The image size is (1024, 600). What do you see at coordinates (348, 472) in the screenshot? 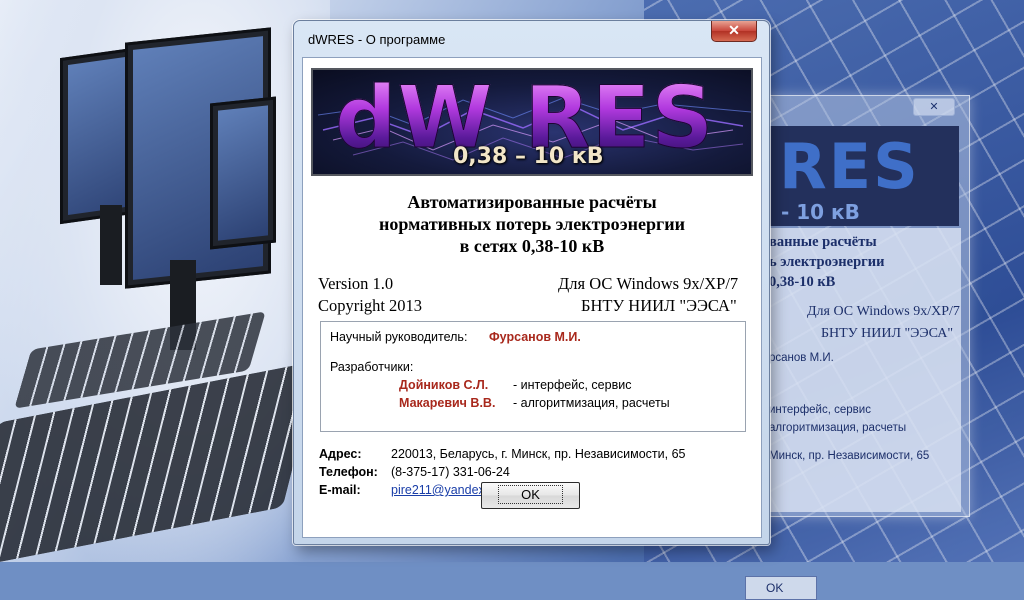
I see `phone-label: Телефон:` at bounding box center [348, 472].